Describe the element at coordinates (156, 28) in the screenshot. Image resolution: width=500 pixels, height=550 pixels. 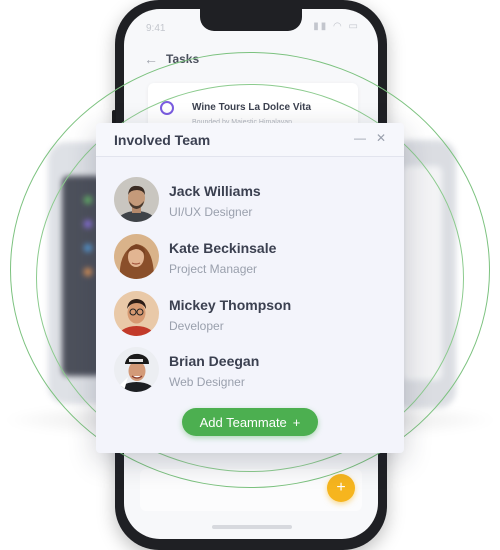
I see `status-time: 9:41` at that location.